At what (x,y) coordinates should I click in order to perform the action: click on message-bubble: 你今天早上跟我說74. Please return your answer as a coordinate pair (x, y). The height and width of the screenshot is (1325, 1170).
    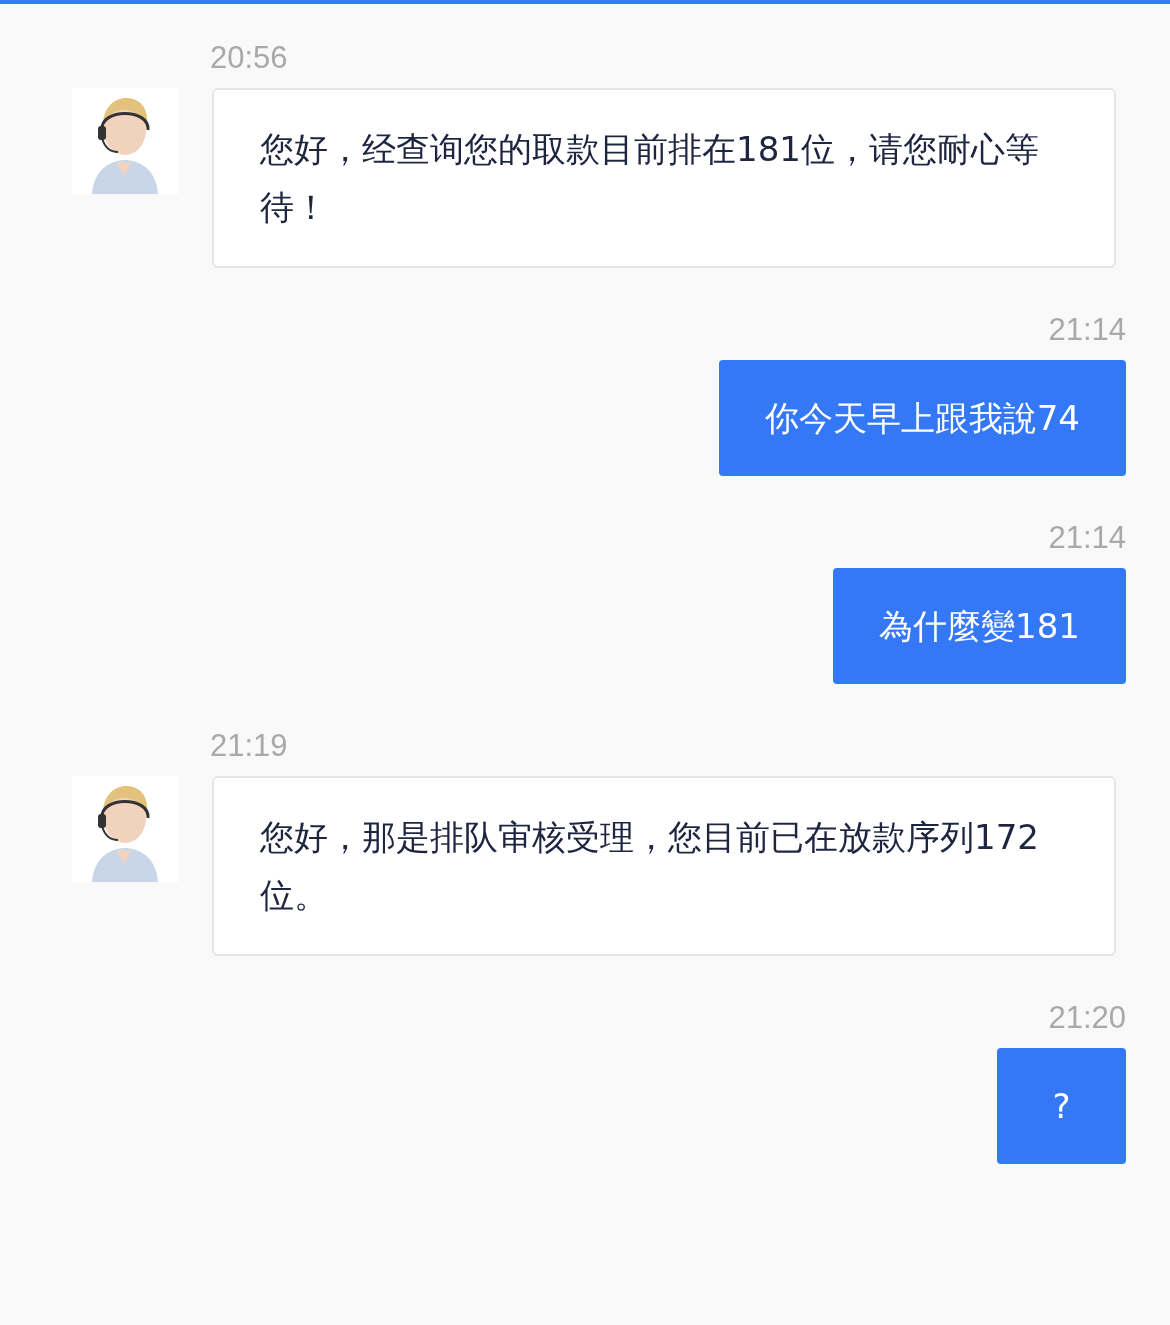
    Looking at the image, I should click on (922, 418).